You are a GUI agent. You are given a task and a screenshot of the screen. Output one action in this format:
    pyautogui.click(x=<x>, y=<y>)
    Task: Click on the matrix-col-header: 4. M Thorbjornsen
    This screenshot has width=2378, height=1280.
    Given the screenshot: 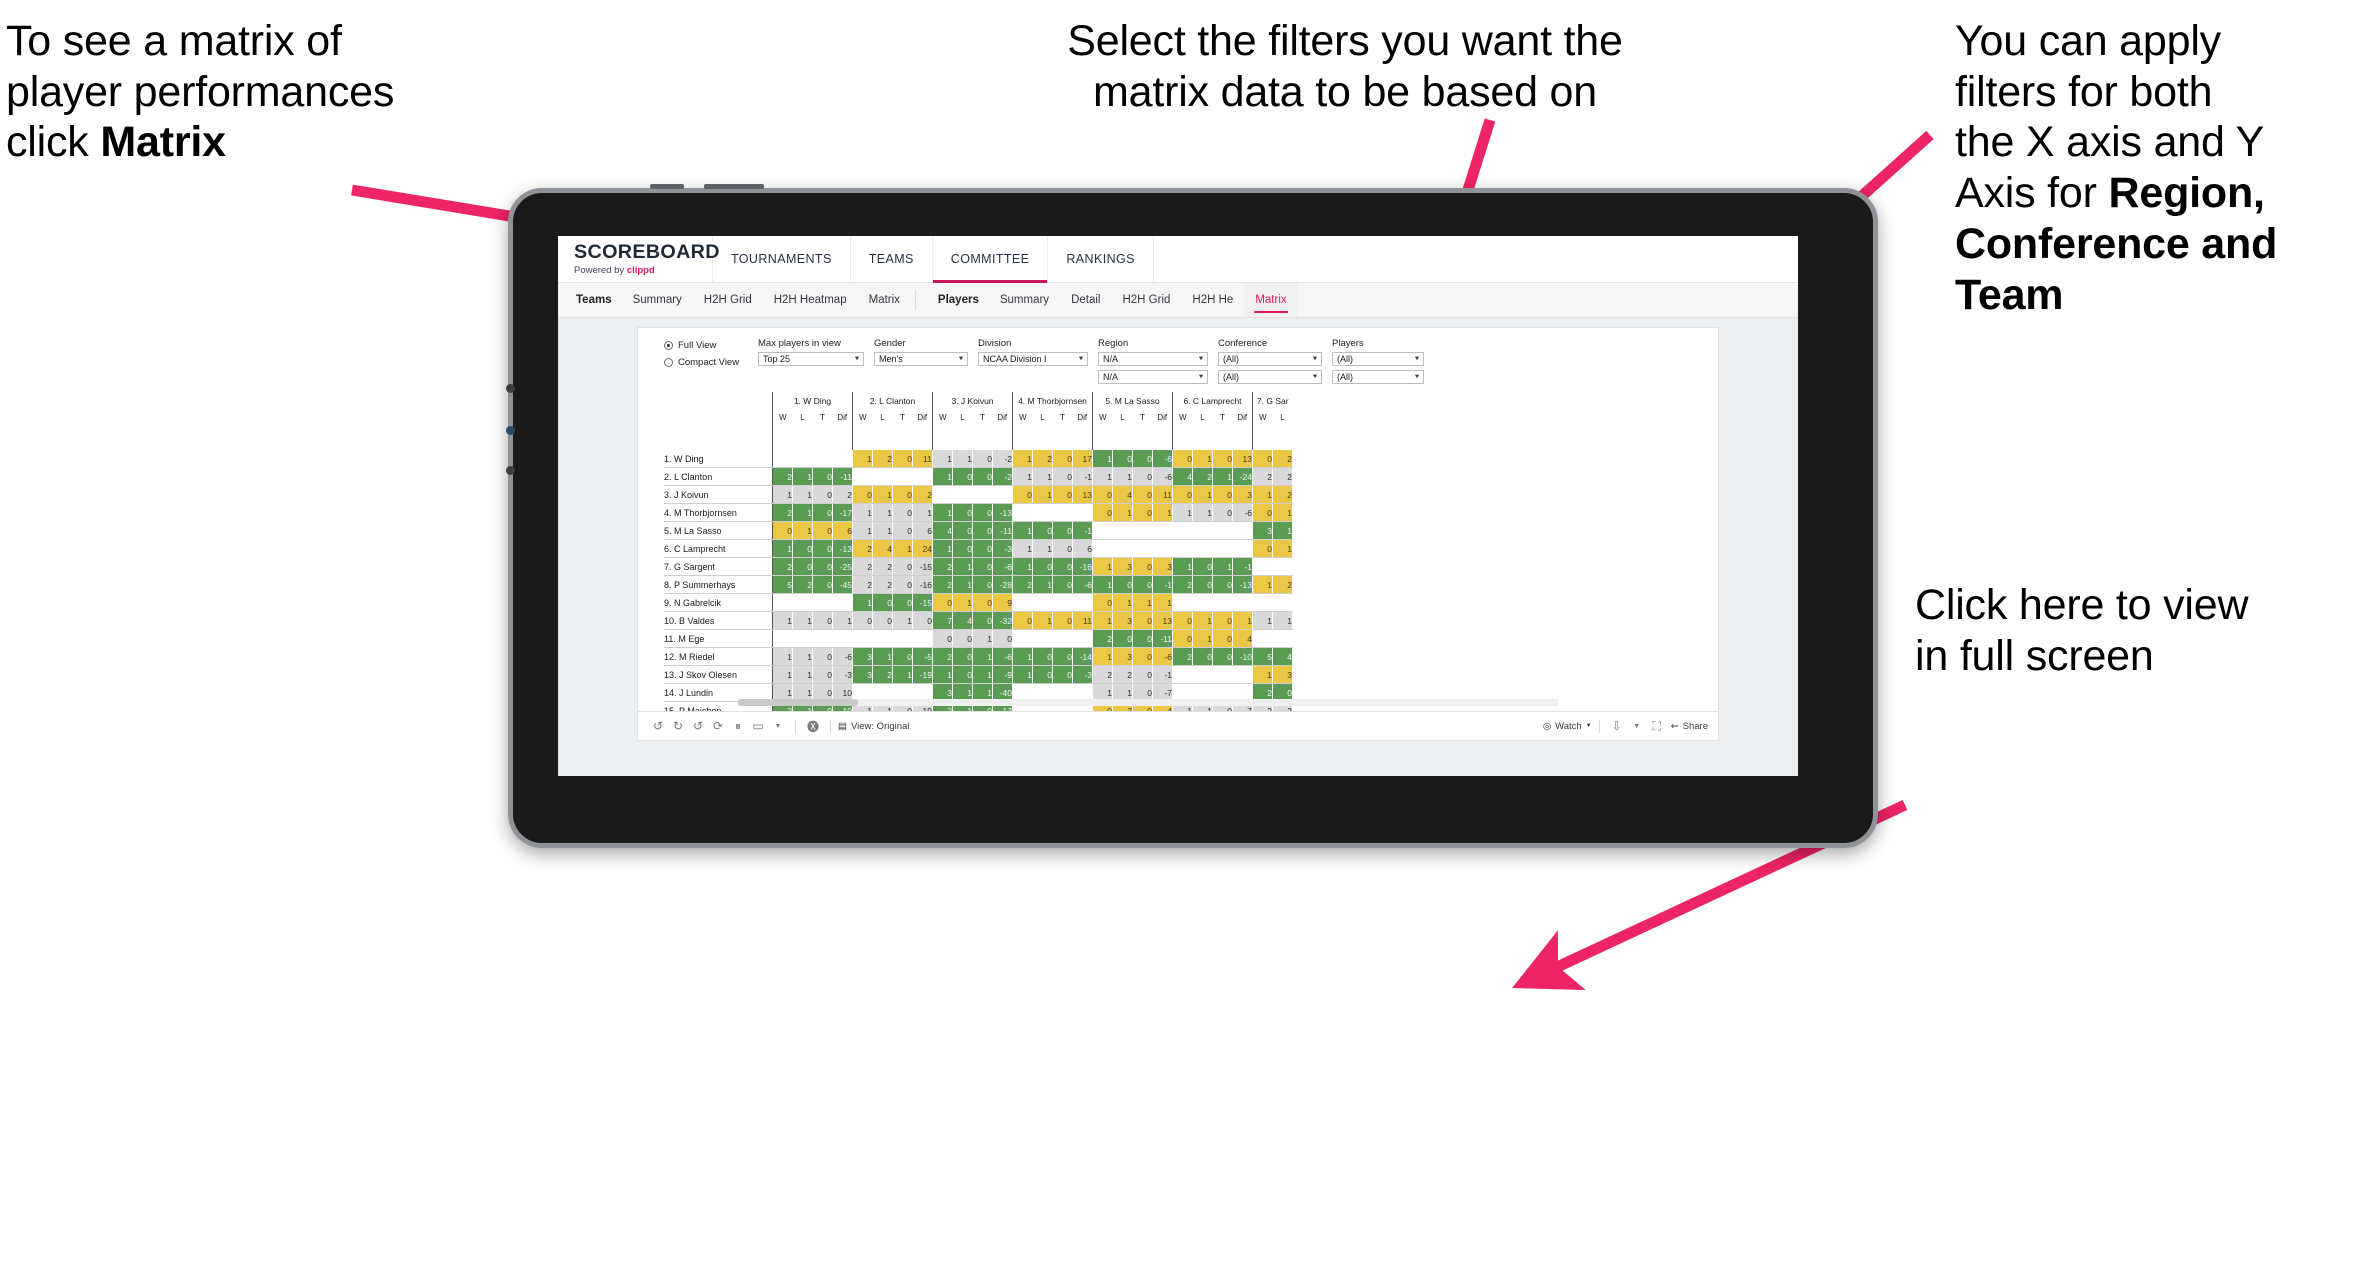 What is the action you would take?
    pyautogui.click(x=1052, y=400)
    